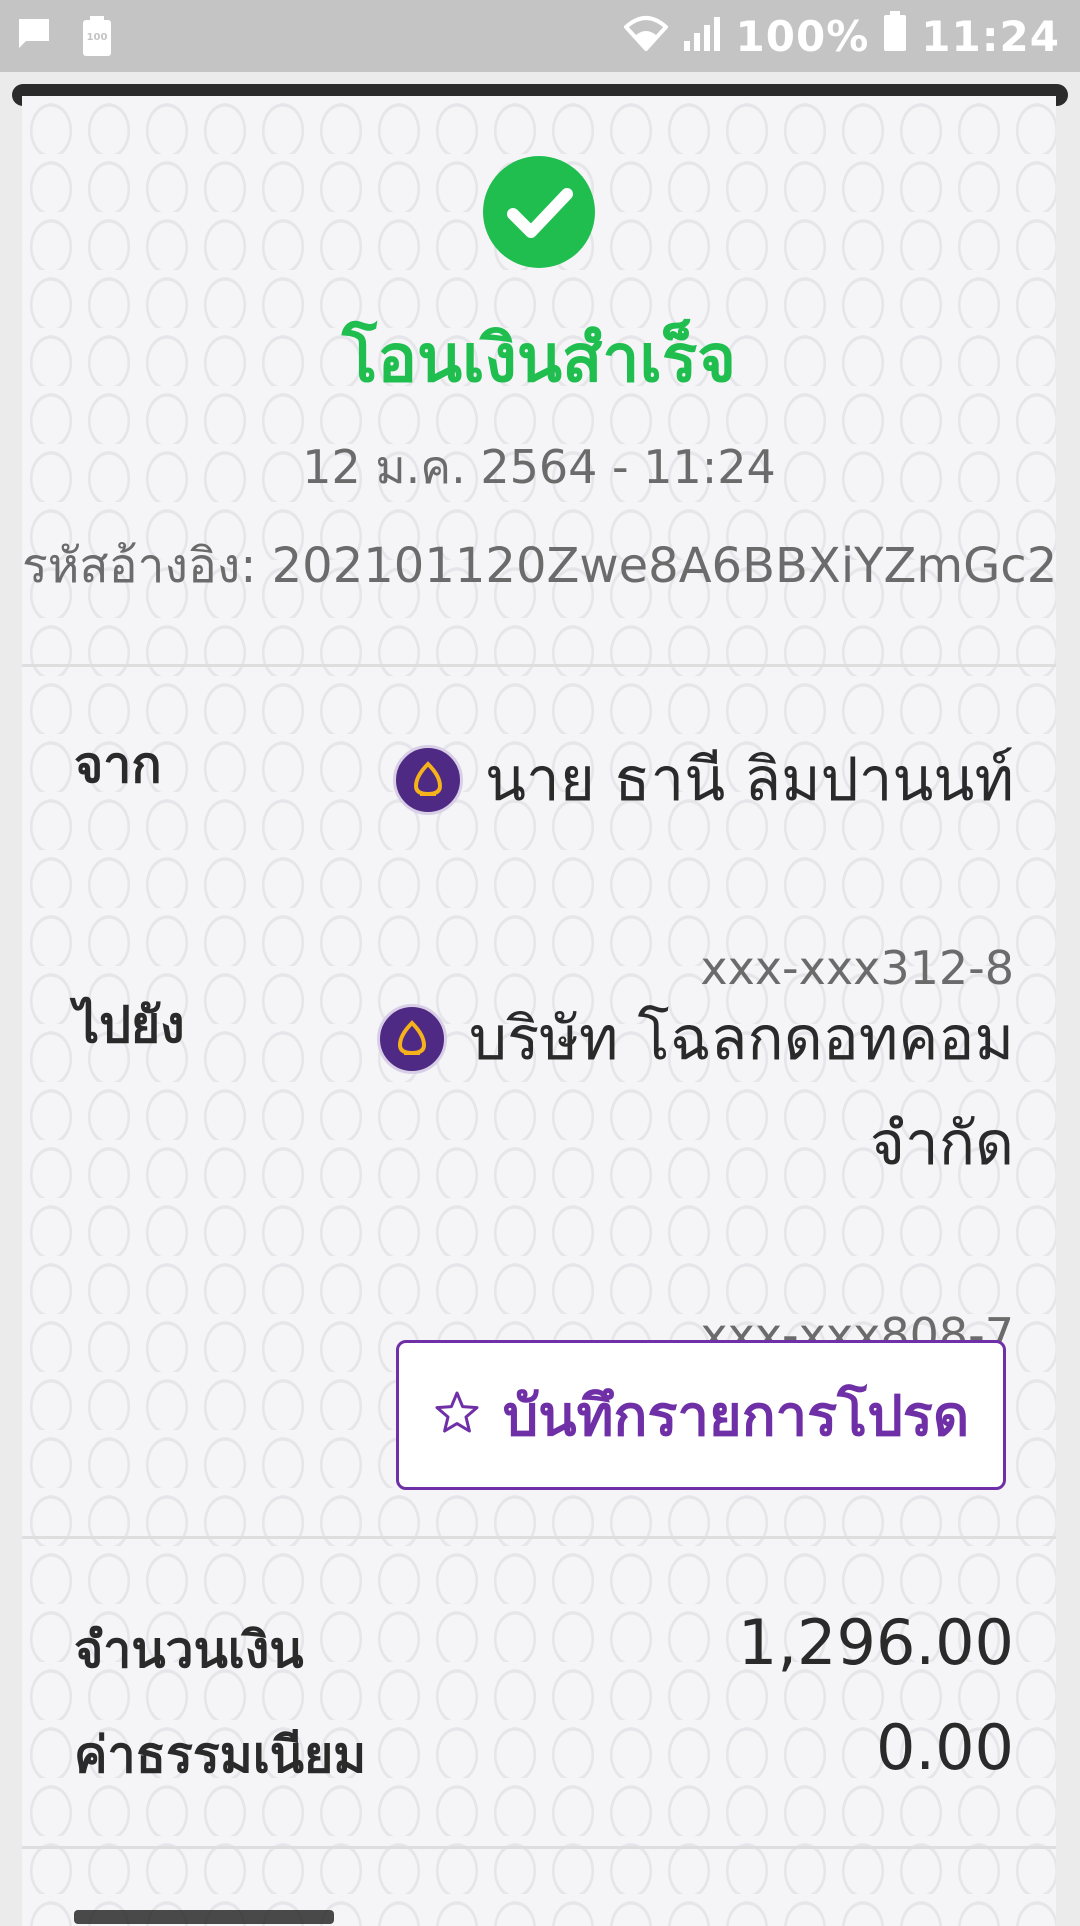  I want to click on clock: 11:24, so click(990, 36).